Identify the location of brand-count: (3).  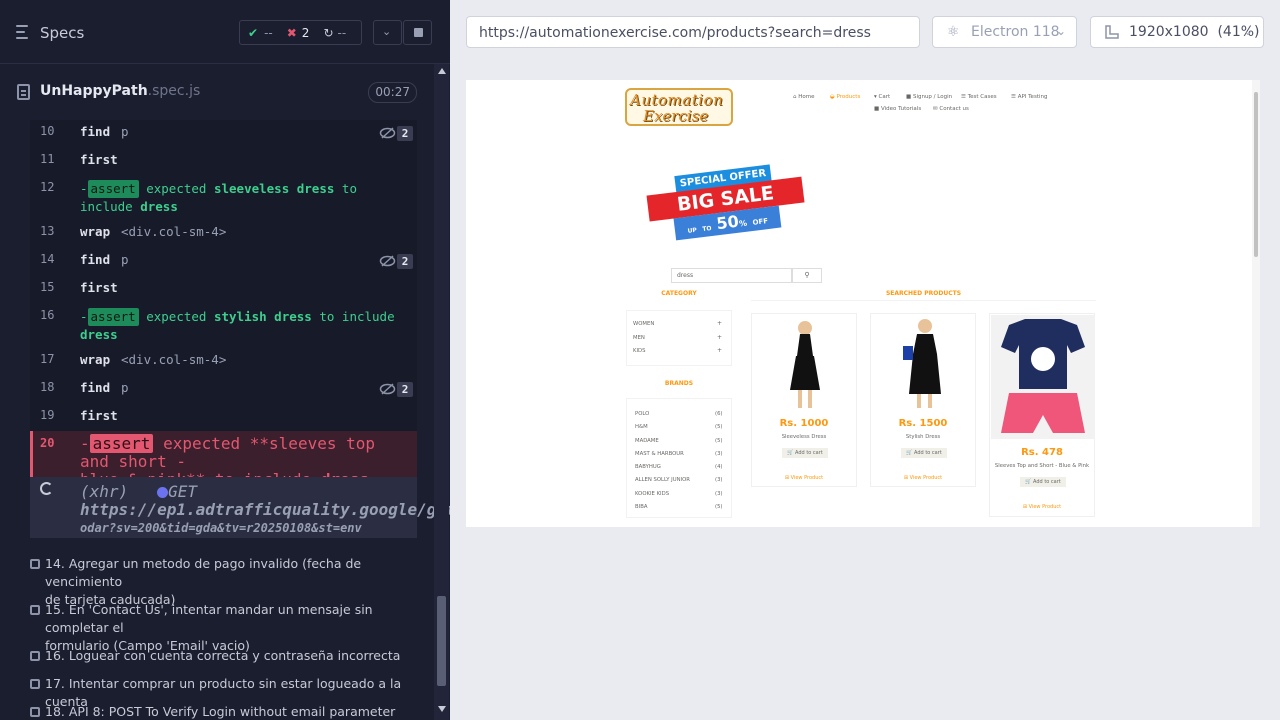
(719, 454).